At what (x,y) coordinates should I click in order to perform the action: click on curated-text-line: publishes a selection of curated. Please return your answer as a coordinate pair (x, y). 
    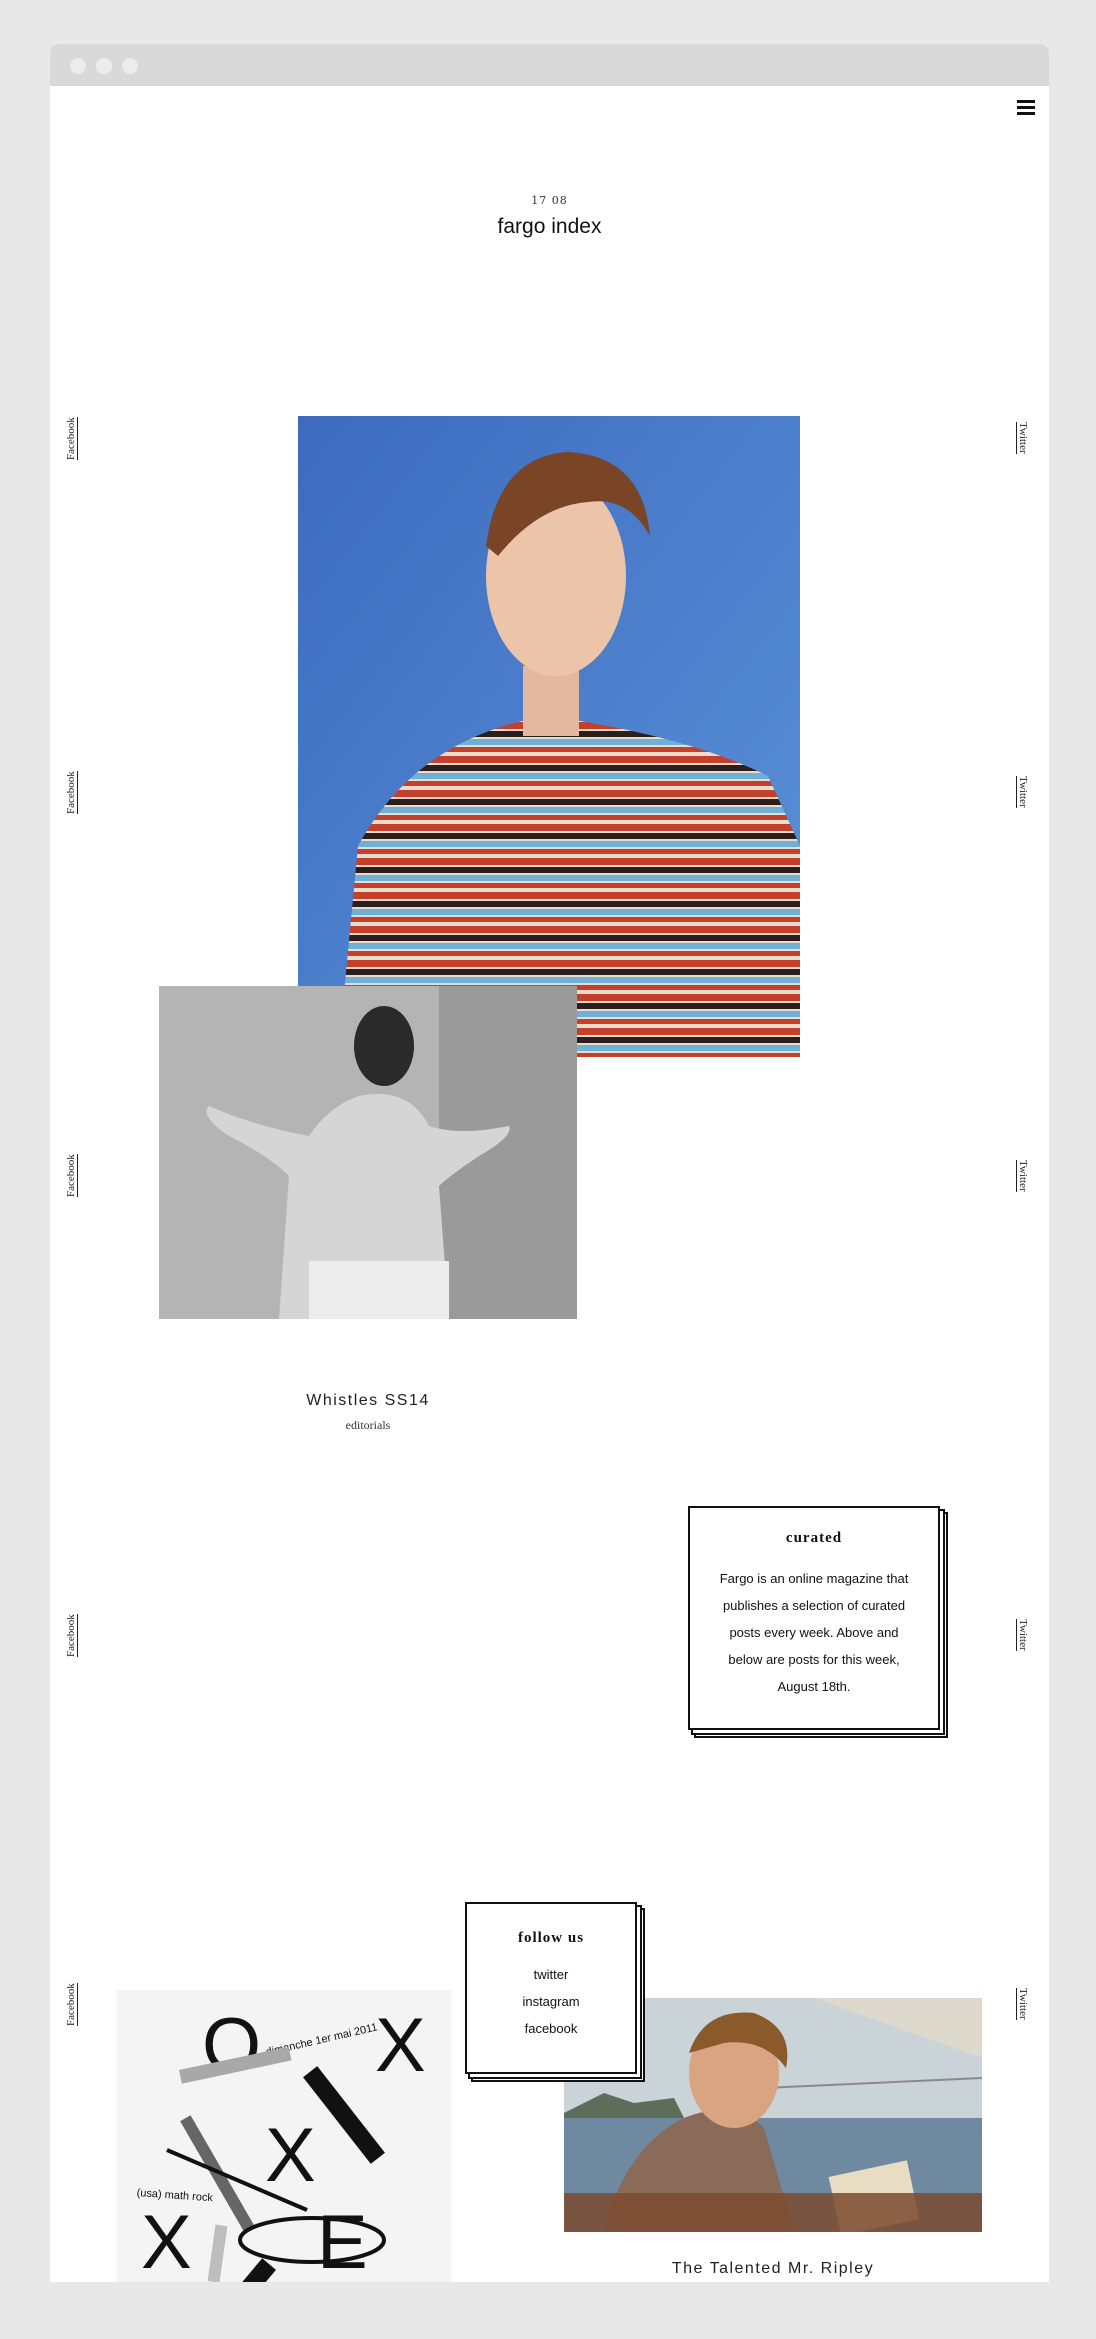
    Looking at the image, I should click on (814, 1605).